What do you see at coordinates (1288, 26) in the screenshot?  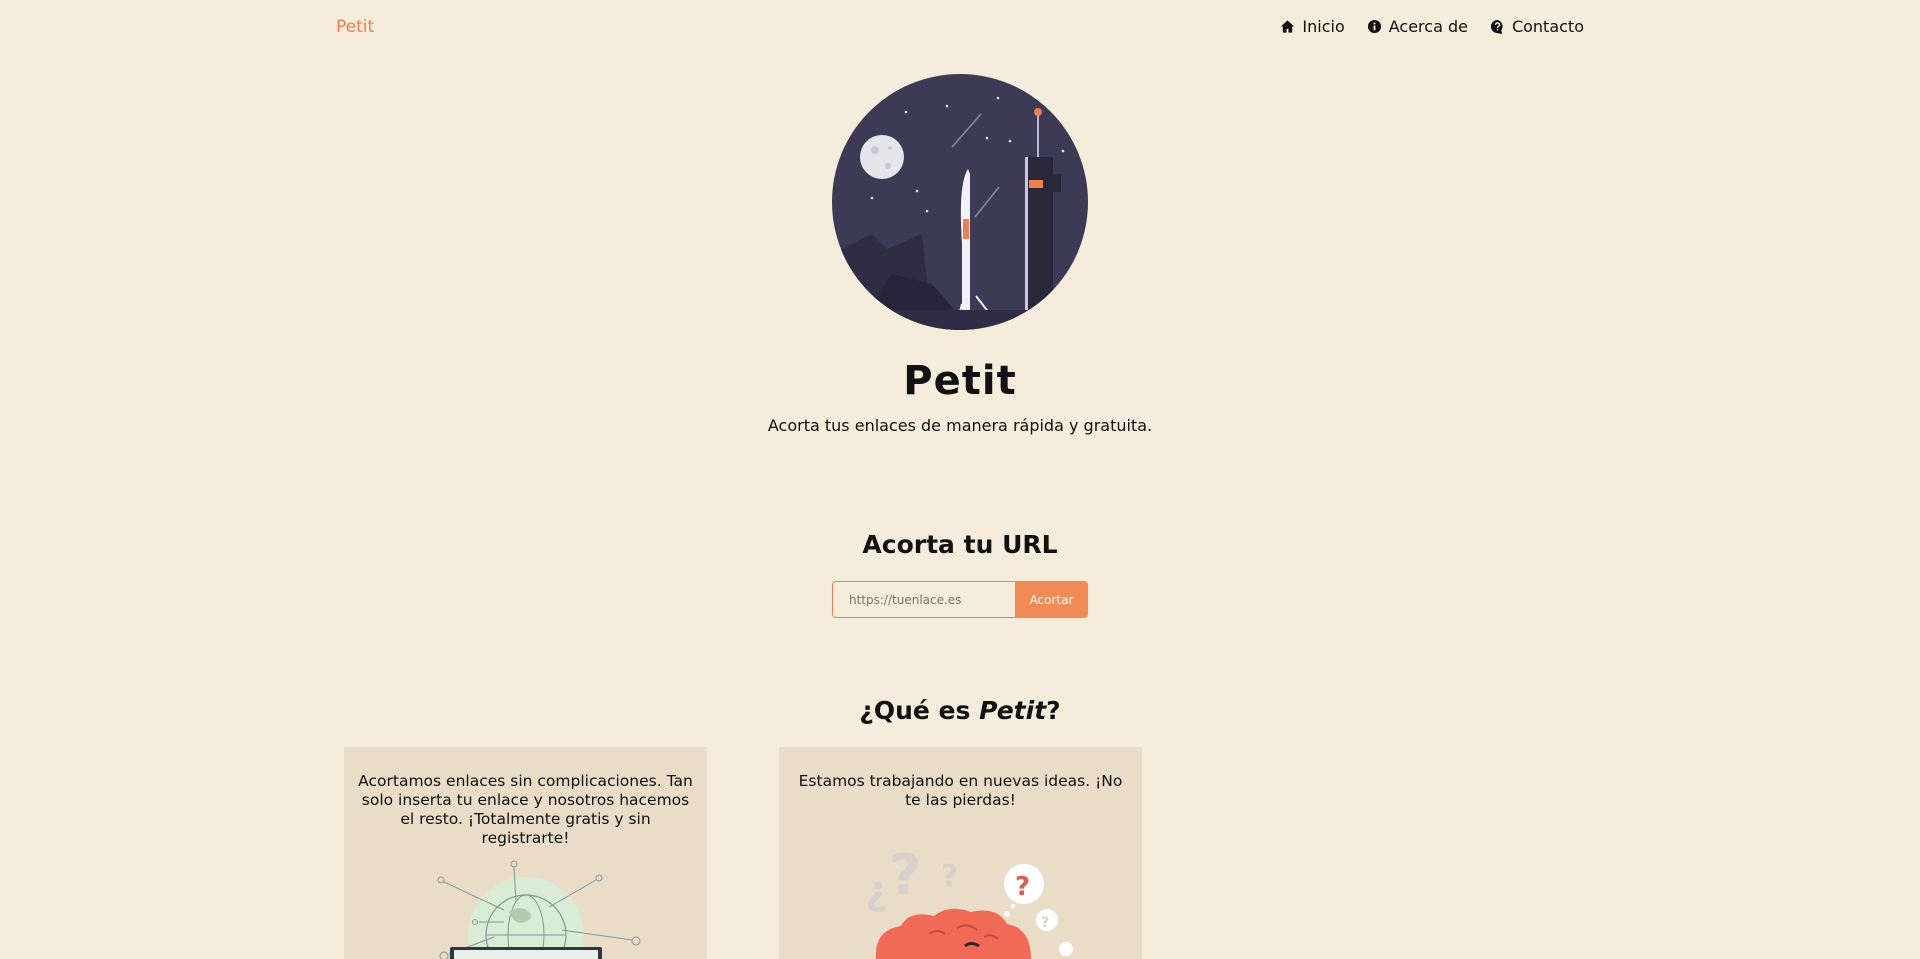 I see `home-icon` at bounding box center [1288, 26].